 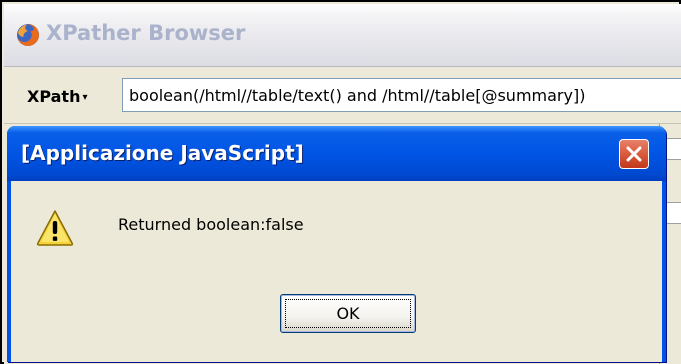 I want to click on xpath-input, so click(x=401, y=95).